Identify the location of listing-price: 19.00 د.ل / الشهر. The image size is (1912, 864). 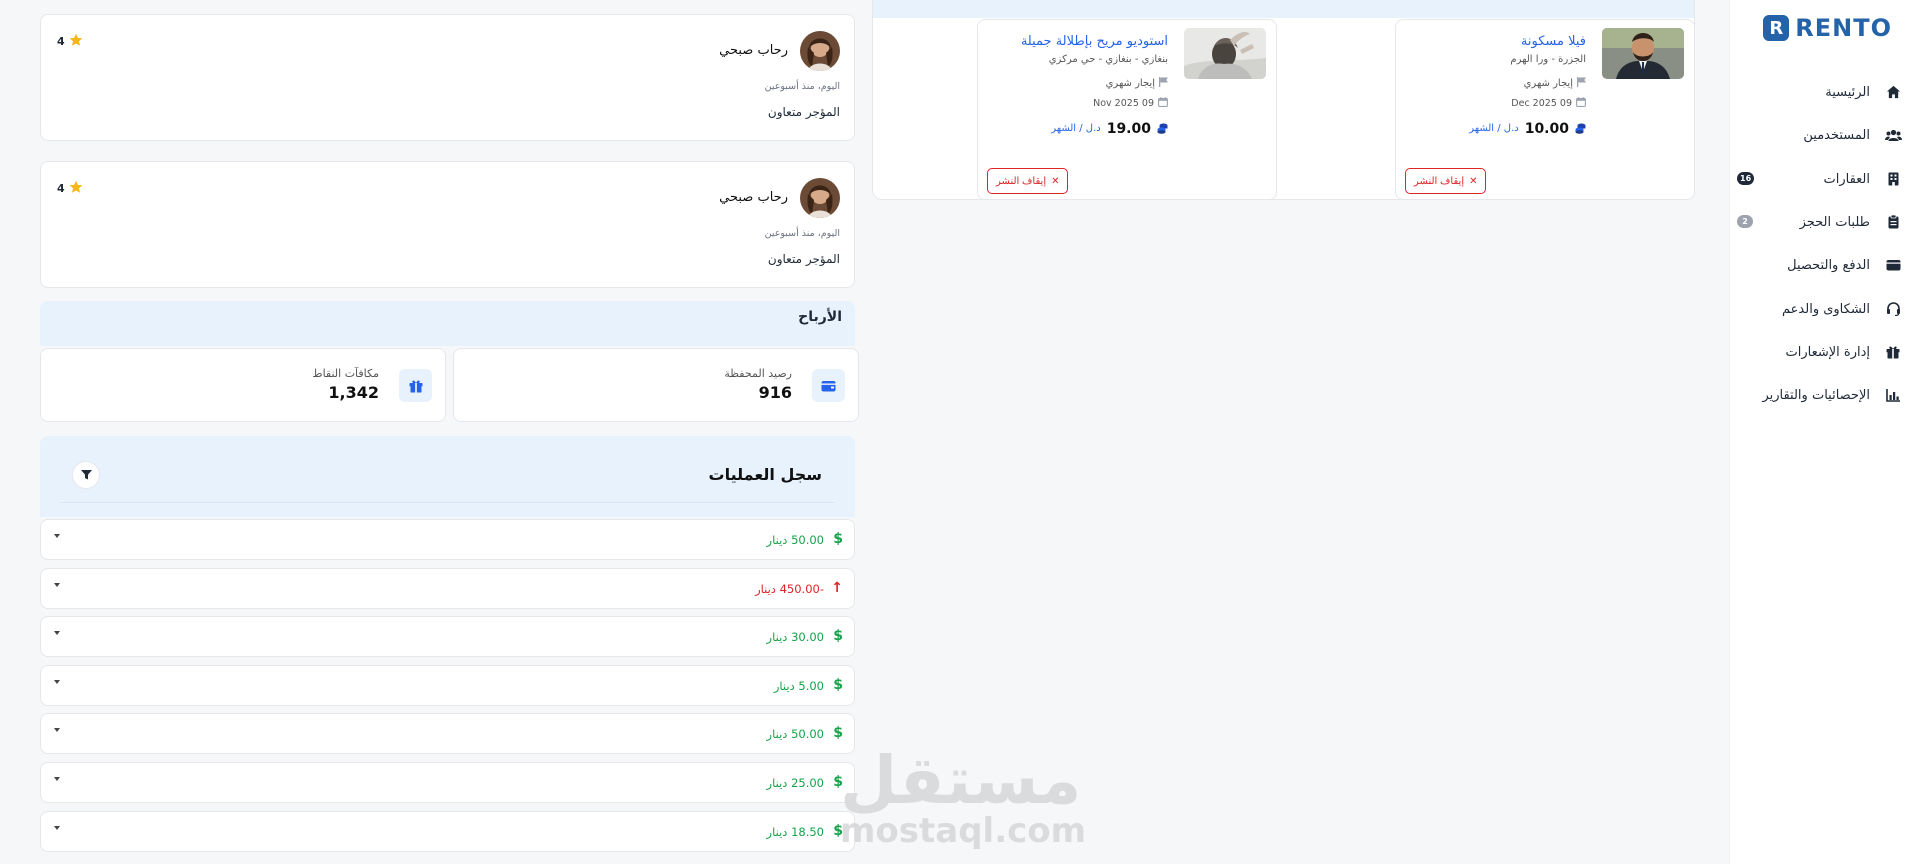
(1109, 128).